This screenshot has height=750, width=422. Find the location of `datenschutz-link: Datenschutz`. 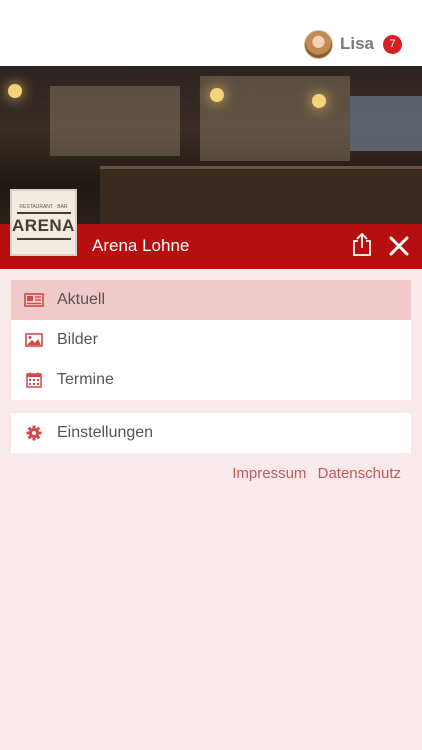

datenschutz-link: Datenschutz is located at coordinates (359, 473).